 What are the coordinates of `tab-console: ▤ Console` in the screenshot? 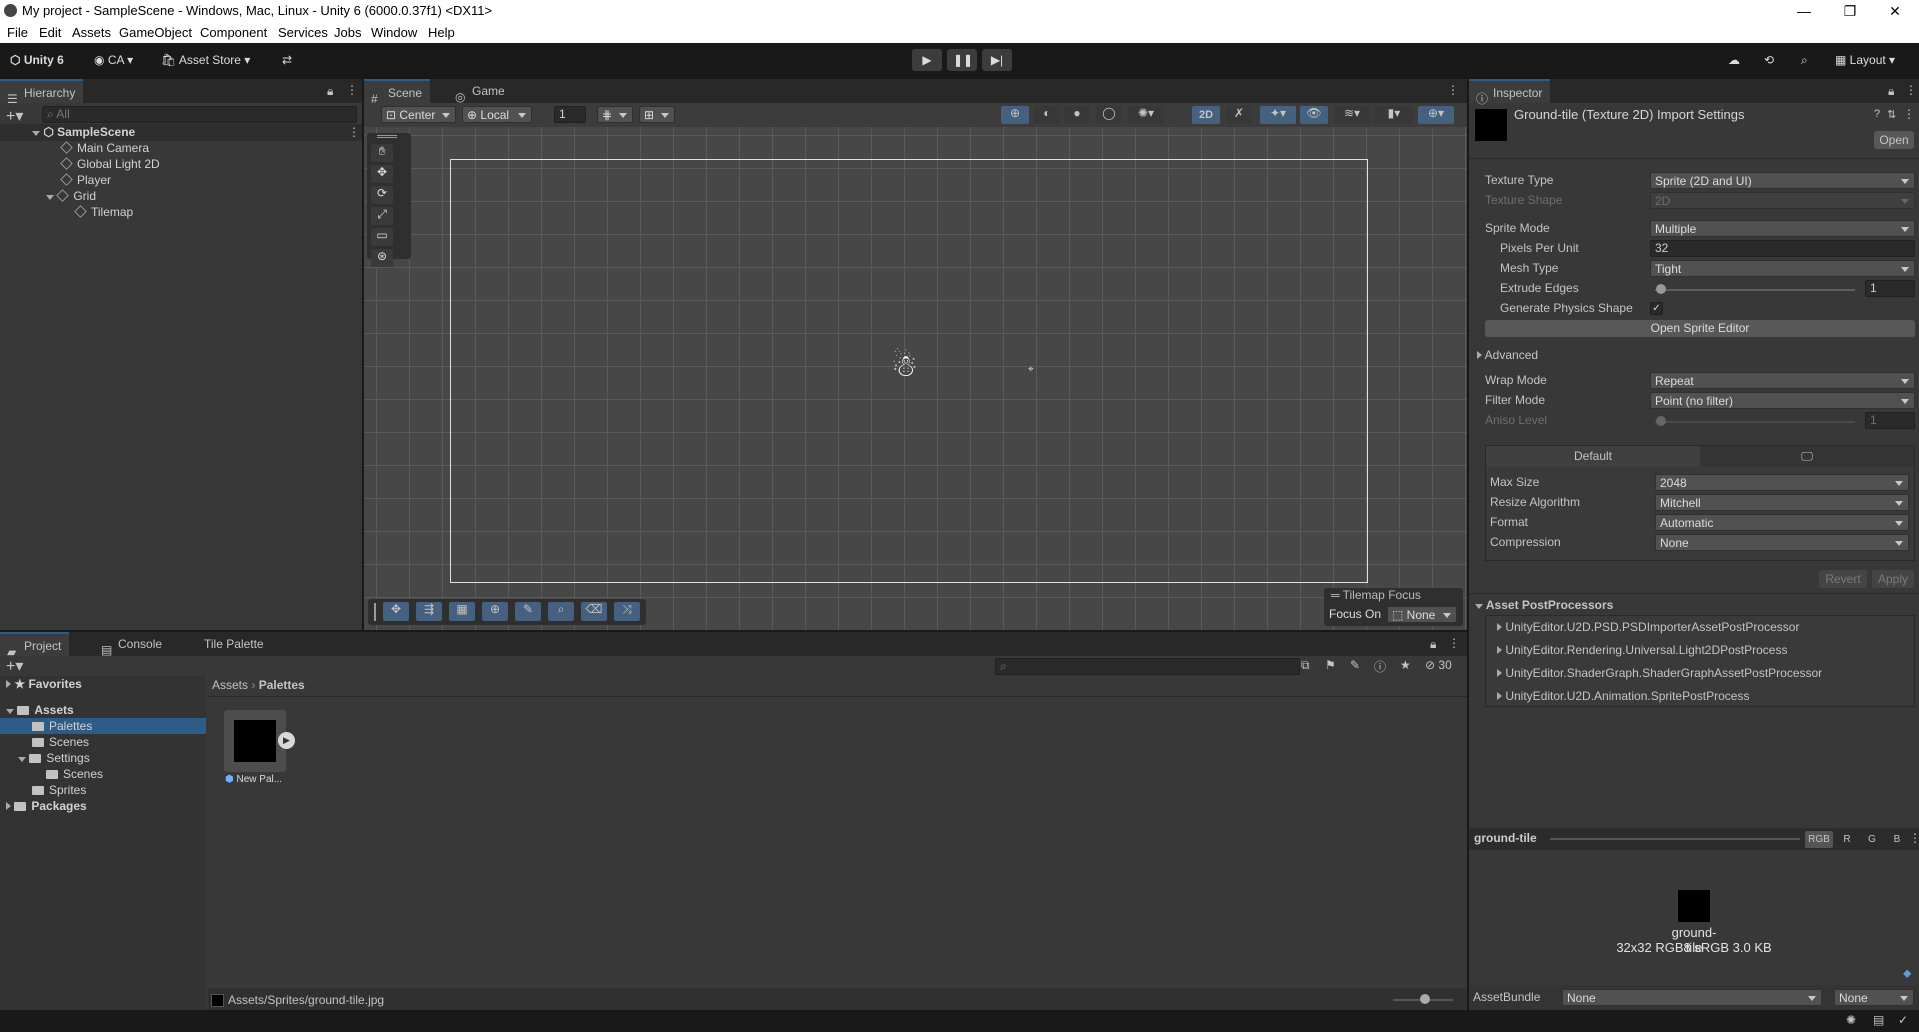 It's located at (132, 644).